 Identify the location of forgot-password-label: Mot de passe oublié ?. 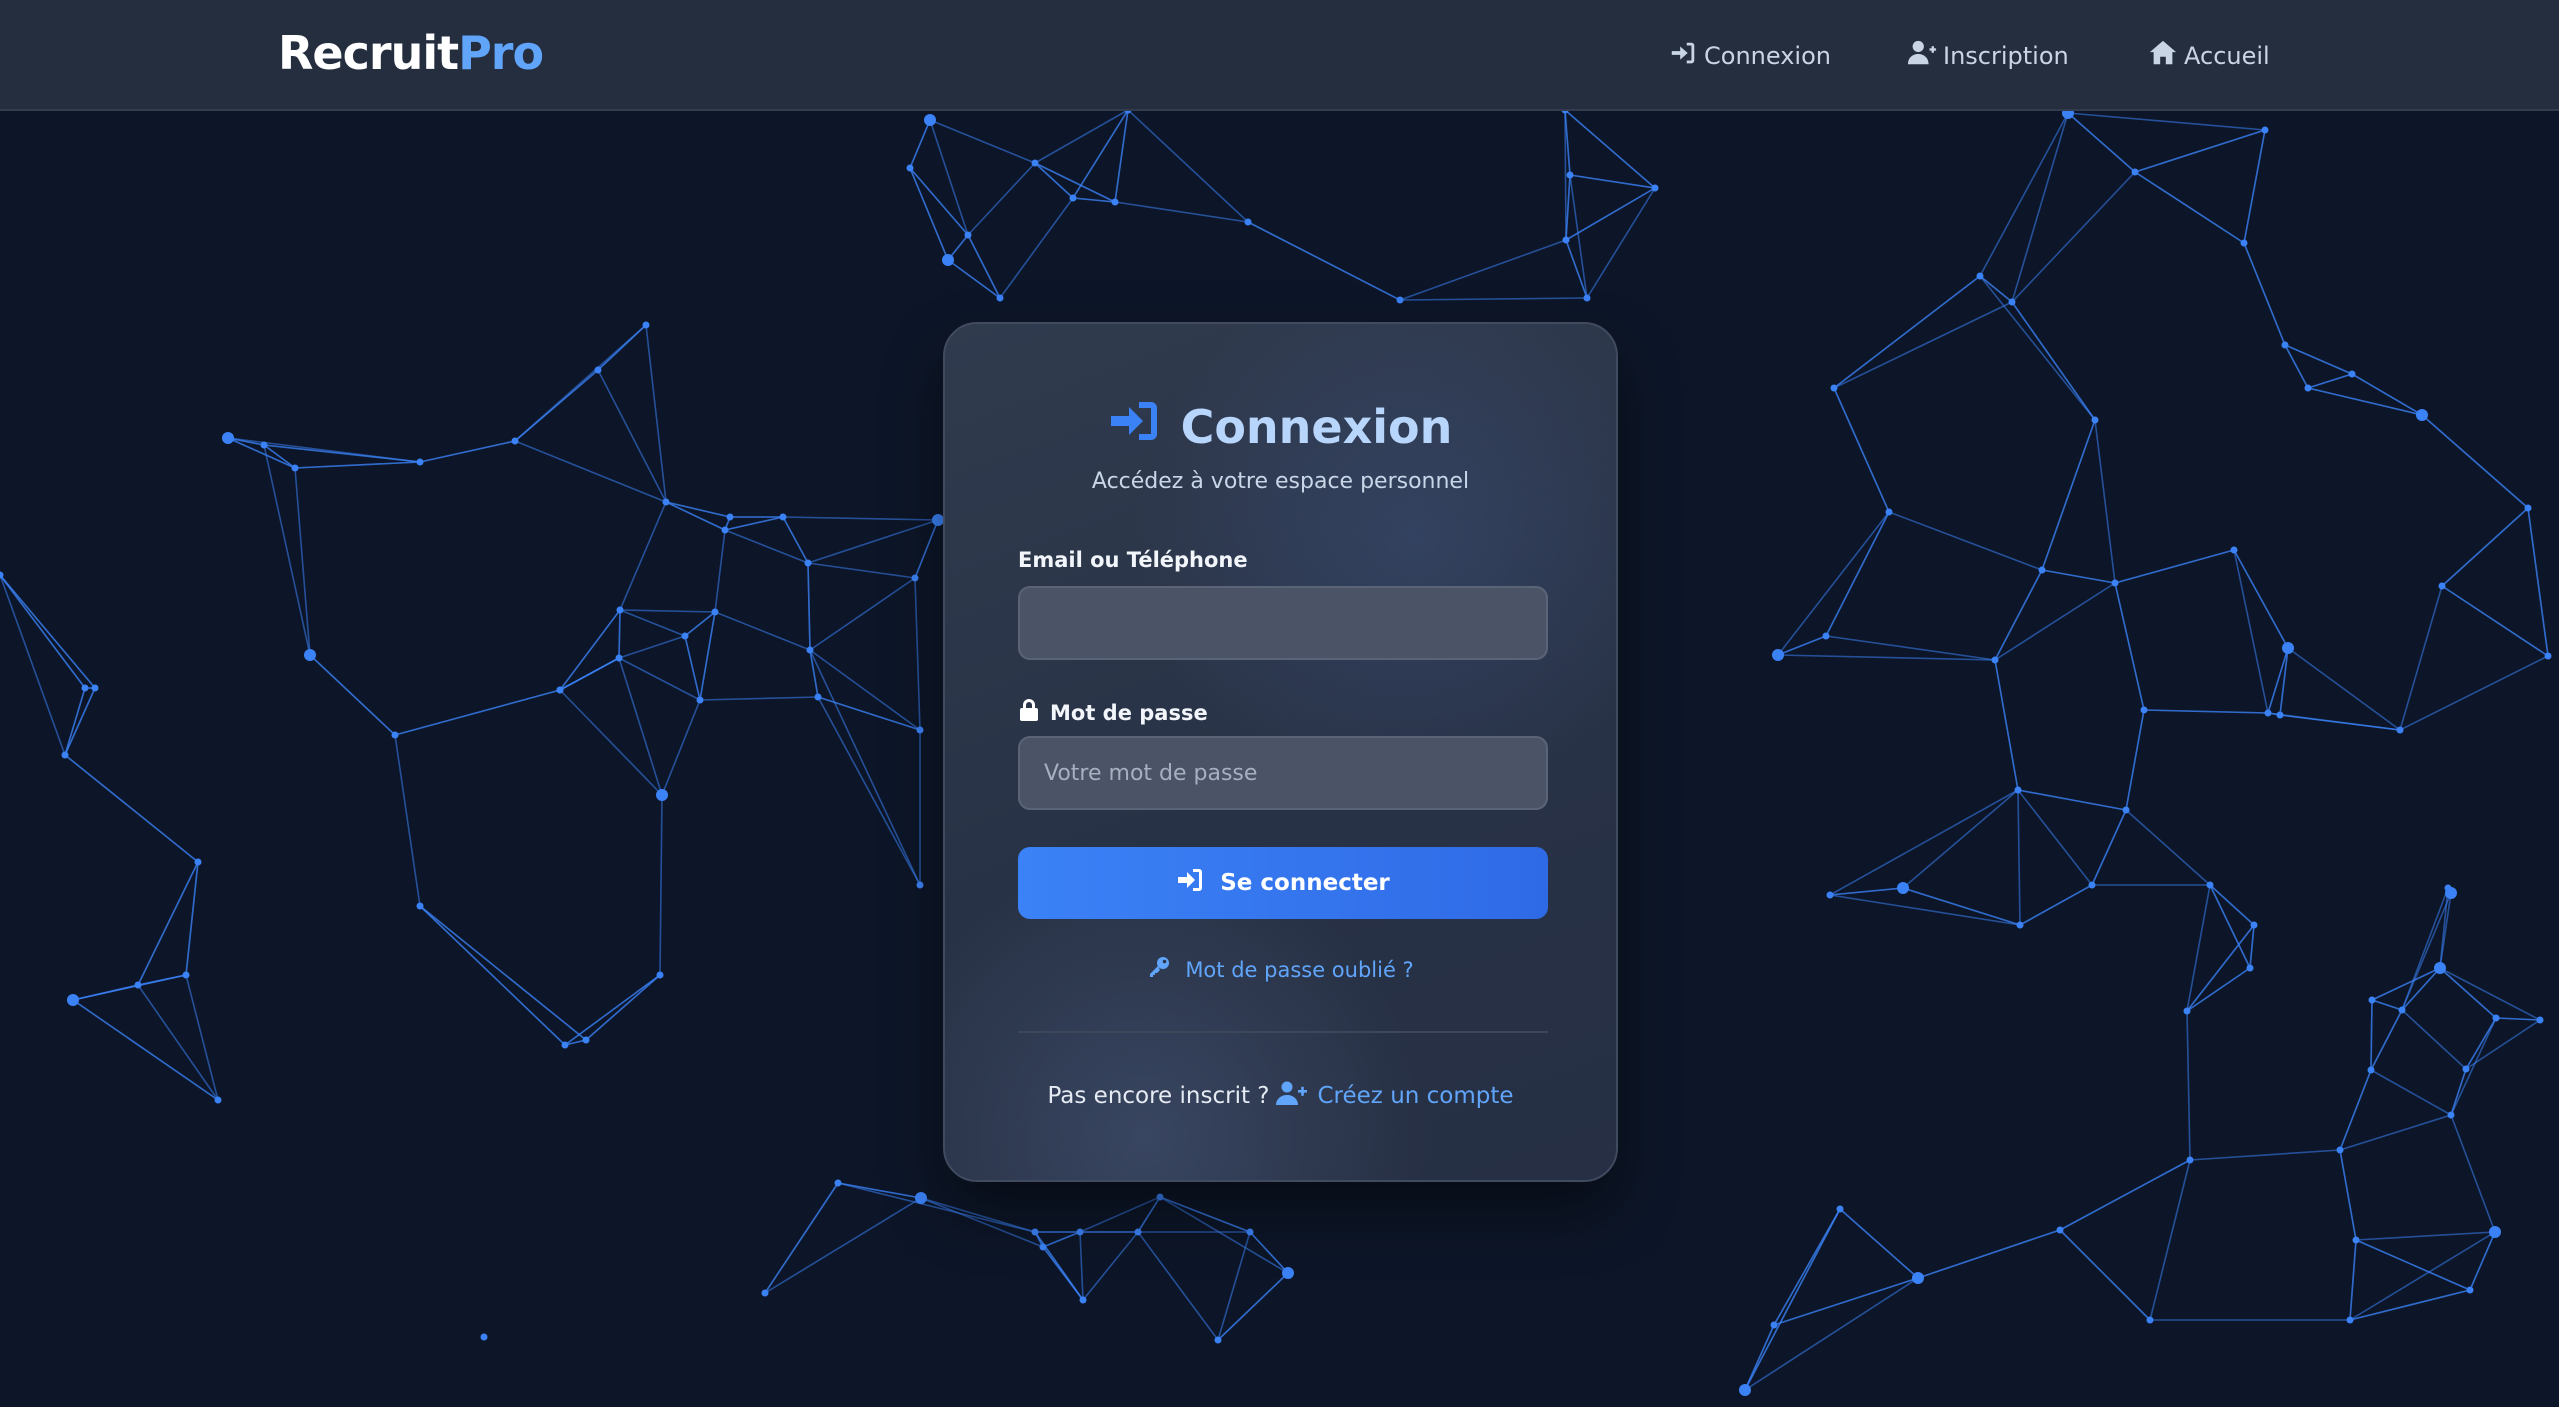
(1299, 969).